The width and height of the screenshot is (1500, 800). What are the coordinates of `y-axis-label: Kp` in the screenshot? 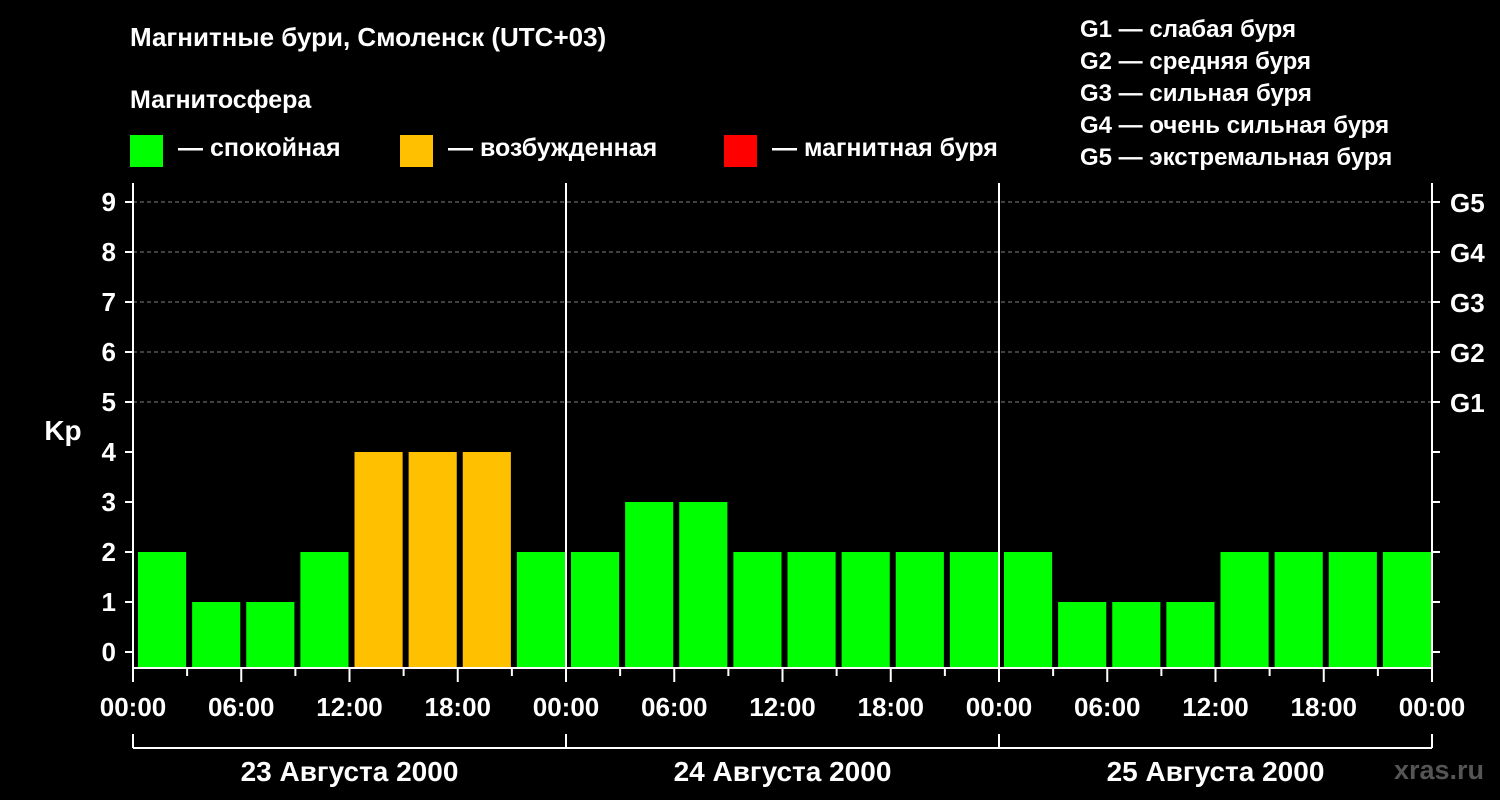 It's located at (62, 430).